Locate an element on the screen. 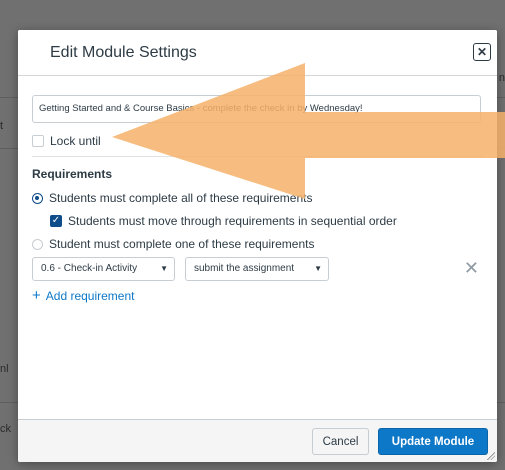  lock-until-option: Lock until is located at coordinates (66, 141).